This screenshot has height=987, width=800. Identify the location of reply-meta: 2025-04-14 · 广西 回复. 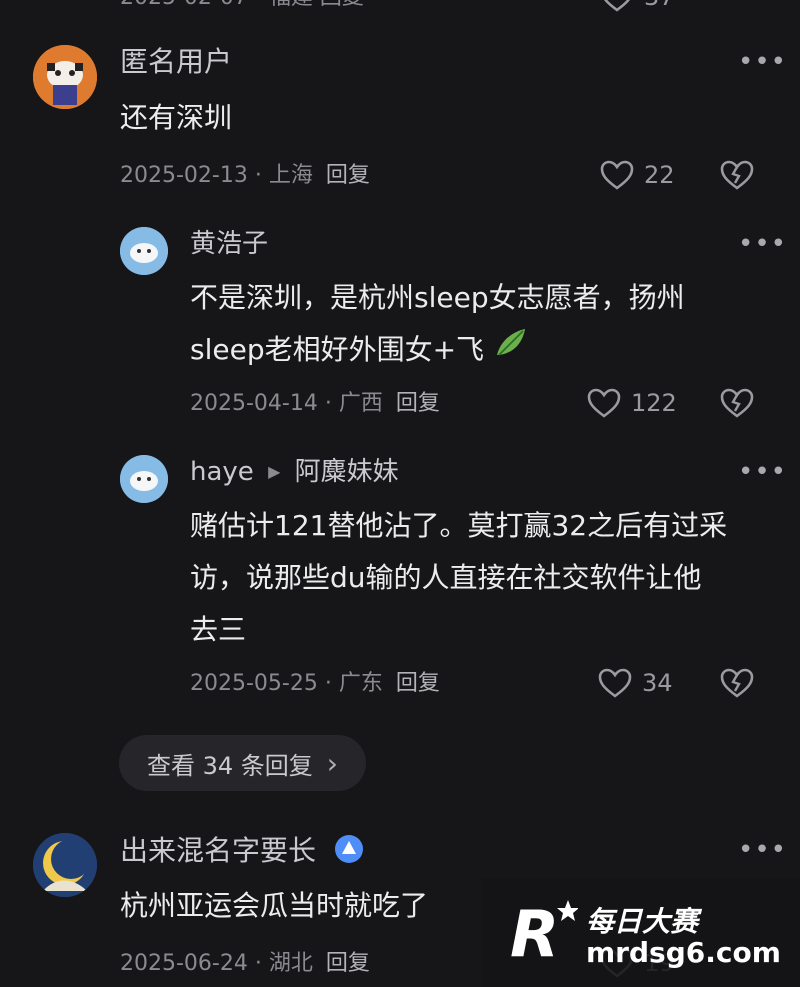
(315, 404).